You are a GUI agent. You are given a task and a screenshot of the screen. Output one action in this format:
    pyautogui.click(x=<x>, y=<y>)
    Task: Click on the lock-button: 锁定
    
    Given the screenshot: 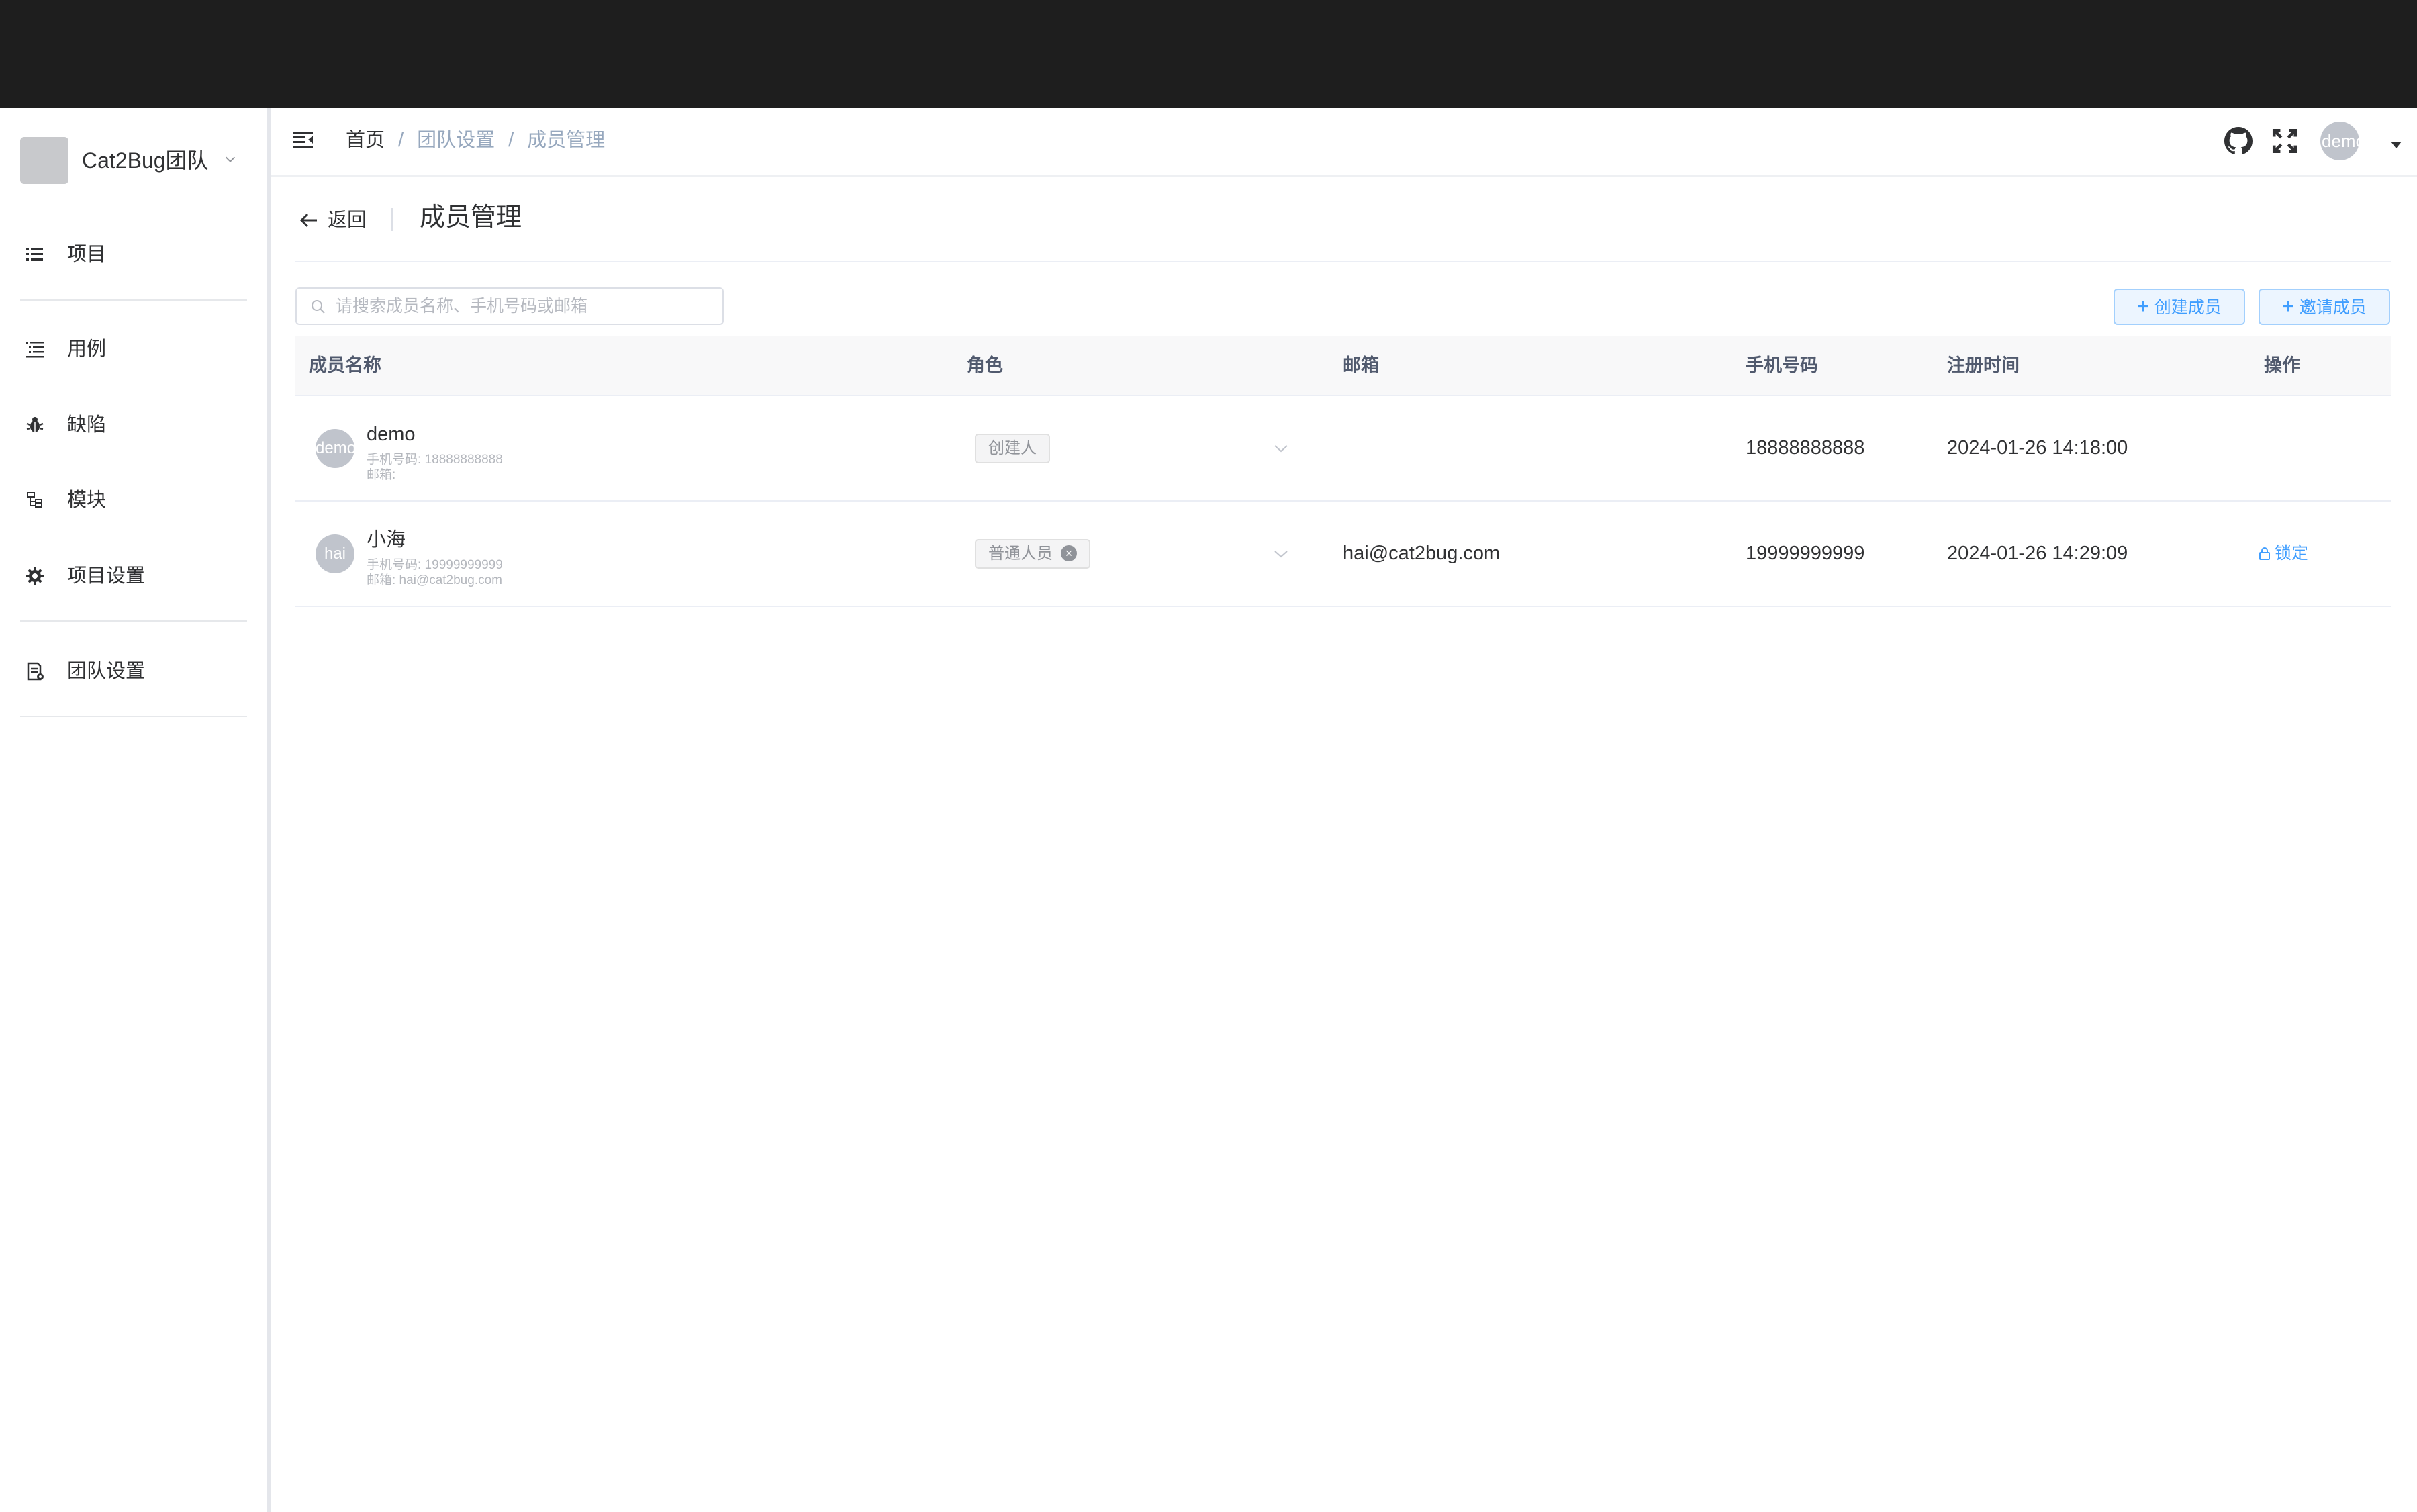 What is the action you would take?
    pyautogui.click(x=2282, y=553)
    